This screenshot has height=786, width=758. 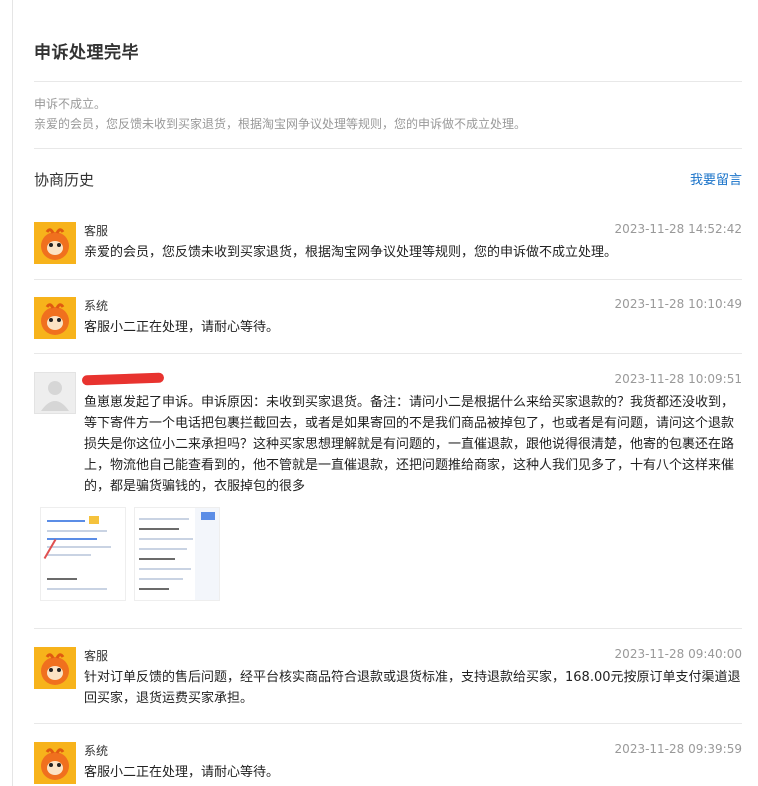 I want to click on entry-time: 2023-11-28 14:52:42, so click(x=678, y=229).